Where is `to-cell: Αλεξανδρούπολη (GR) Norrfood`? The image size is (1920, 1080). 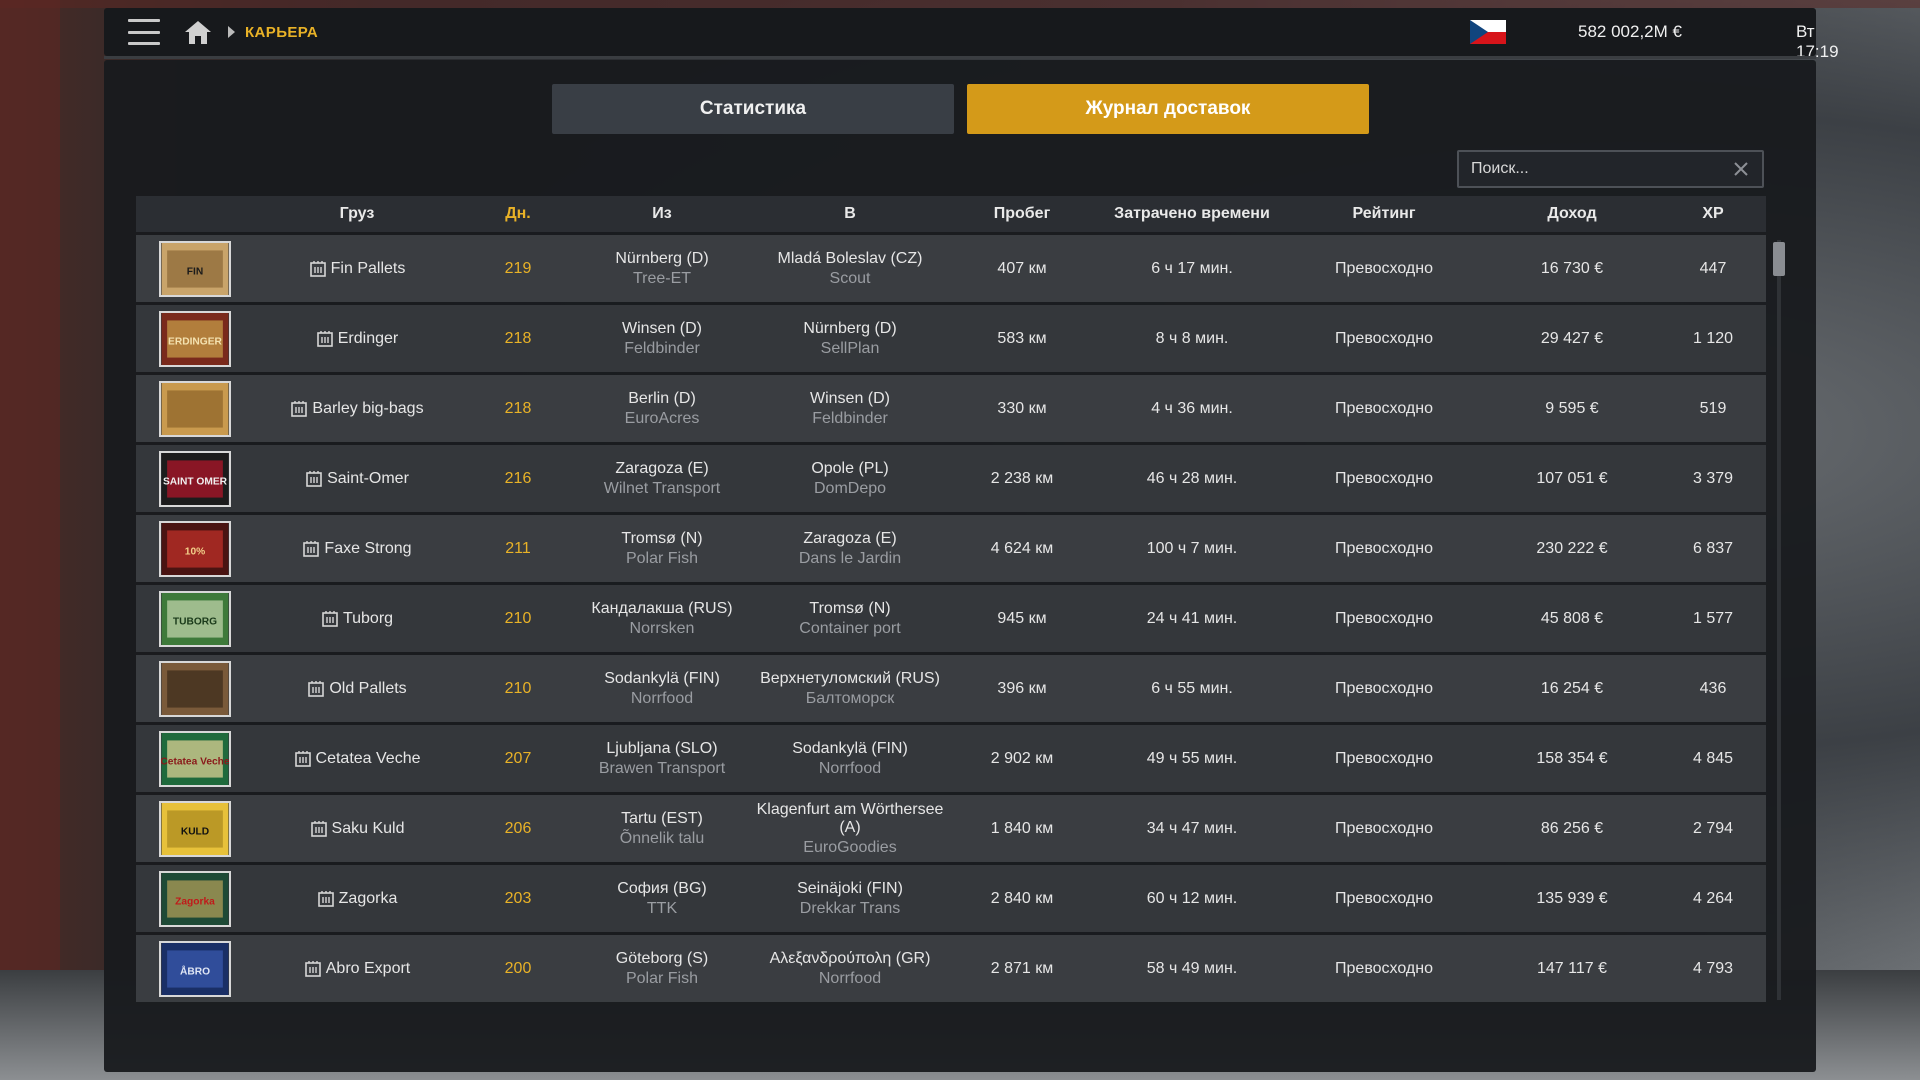
to-cell: Αλεξανδρούπολη (GR) Norrfood is located at coordinates (850, 969).